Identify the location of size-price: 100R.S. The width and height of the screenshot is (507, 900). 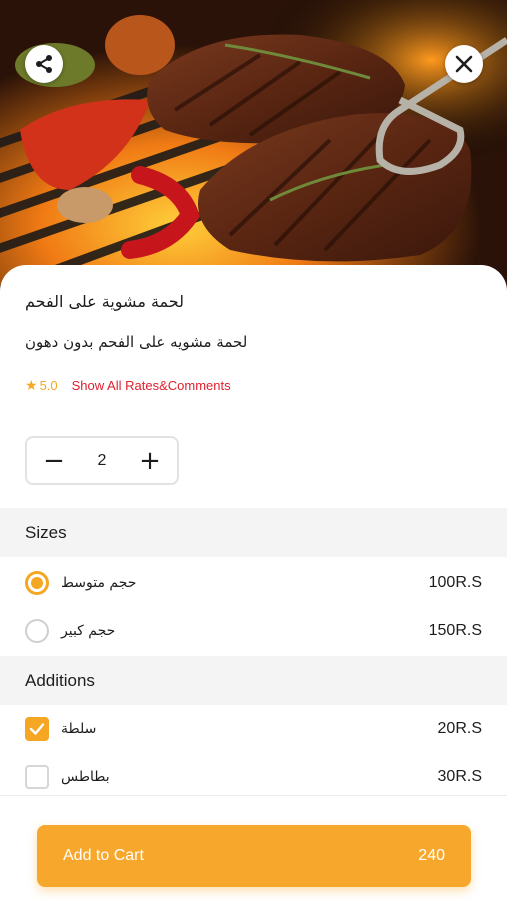
(455, 582).